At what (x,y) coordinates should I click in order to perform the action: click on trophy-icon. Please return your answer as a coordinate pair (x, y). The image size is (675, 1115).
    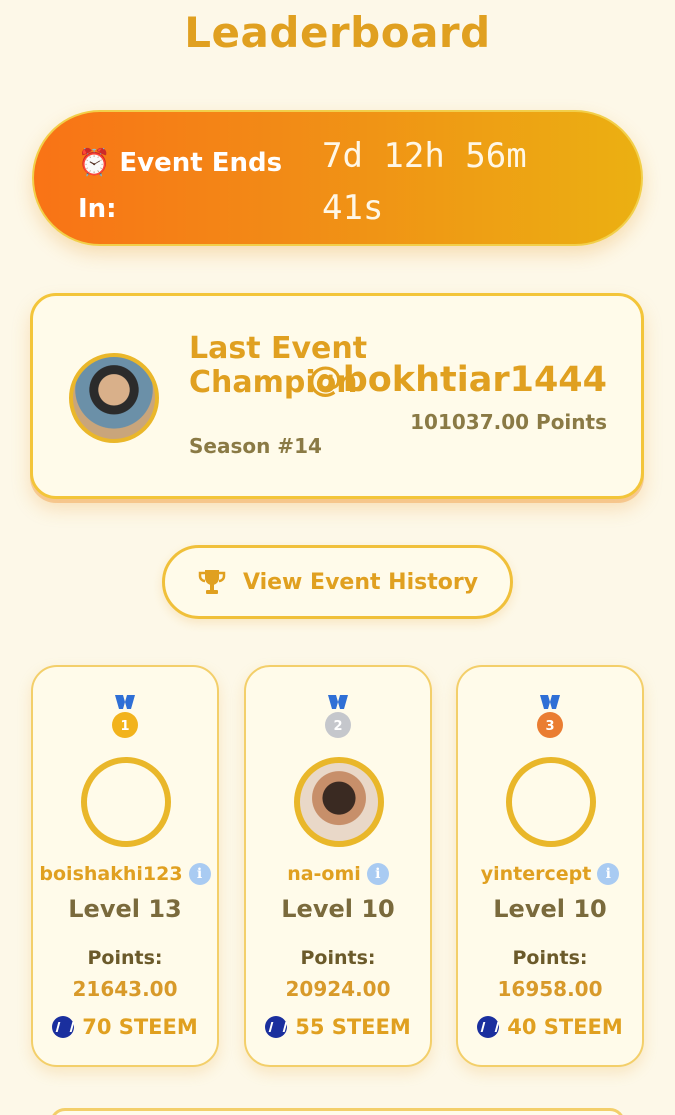
    Looking at the image, I should click on (212, 582).